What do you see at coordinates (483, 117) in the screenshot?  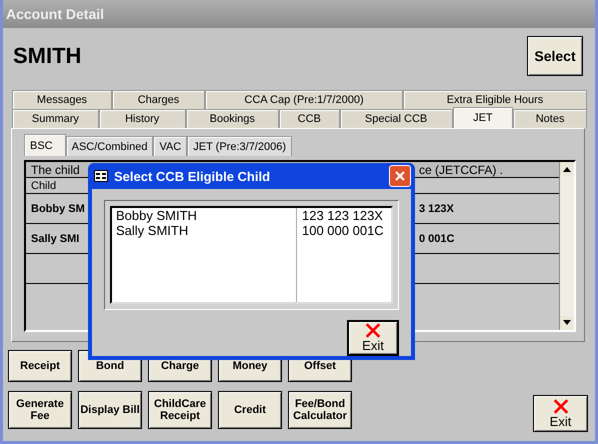 I see `tab: JET` at bounding box center [483, 117].